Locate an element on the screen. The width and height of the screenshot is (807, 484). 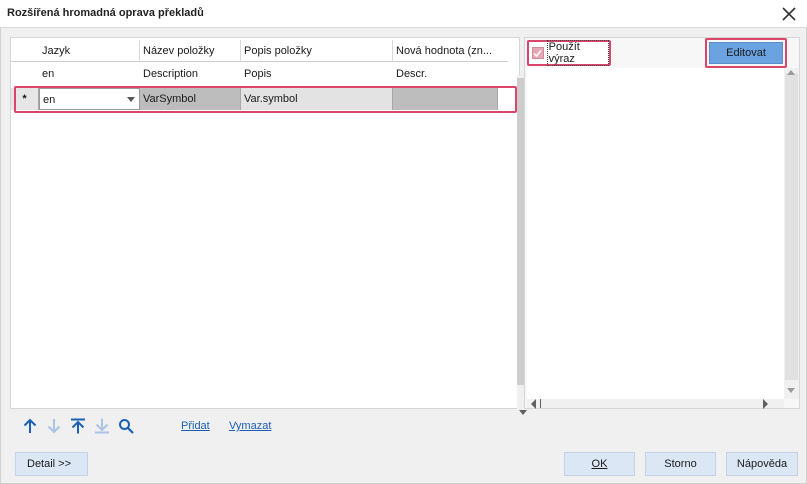
cell-nova-hodnota: Descr. is located at coordinates (445, 74).